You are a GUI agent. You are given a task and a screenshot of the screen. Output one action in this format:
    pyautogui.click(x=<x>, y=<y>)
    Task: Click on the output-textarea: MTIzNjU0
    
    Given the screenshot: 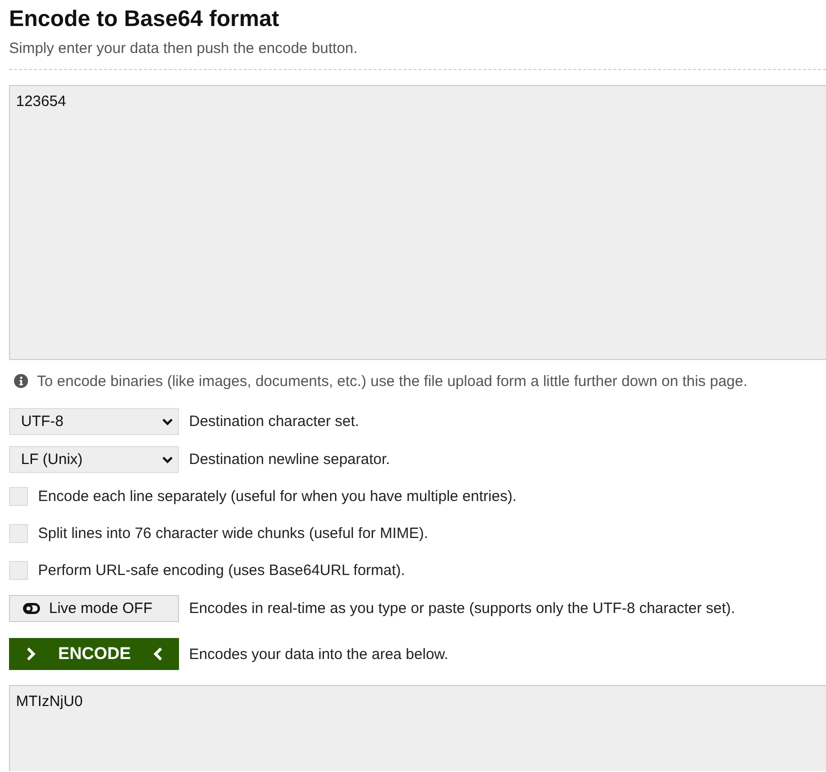 What is the action you would take?
    pyautogui.click(x=417, y=728)
    